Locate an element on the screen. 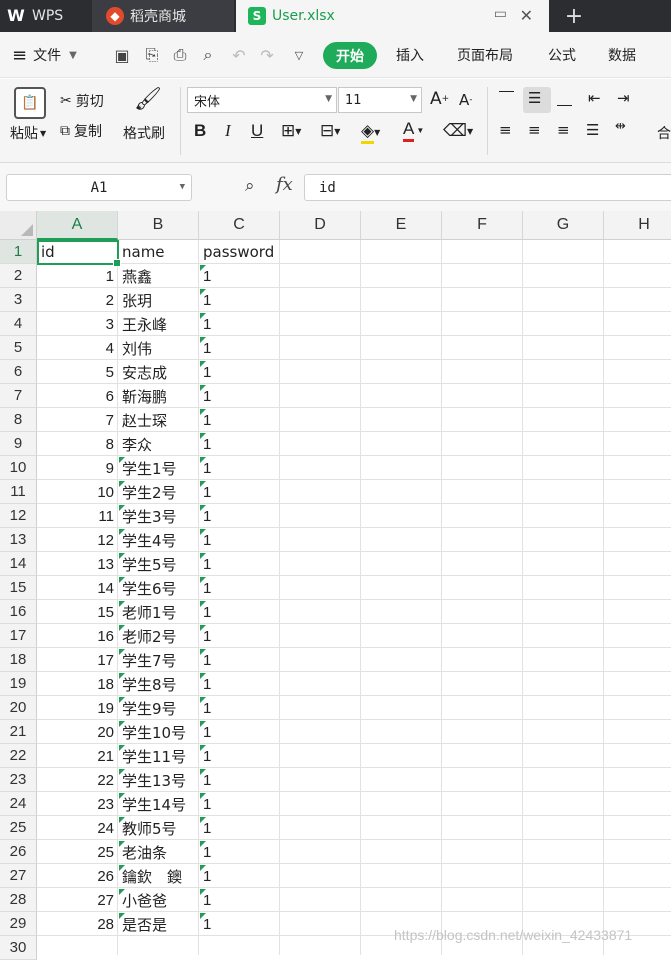 The image size is (671, 960). column-header-g: G is located at coordinates (563, 225).